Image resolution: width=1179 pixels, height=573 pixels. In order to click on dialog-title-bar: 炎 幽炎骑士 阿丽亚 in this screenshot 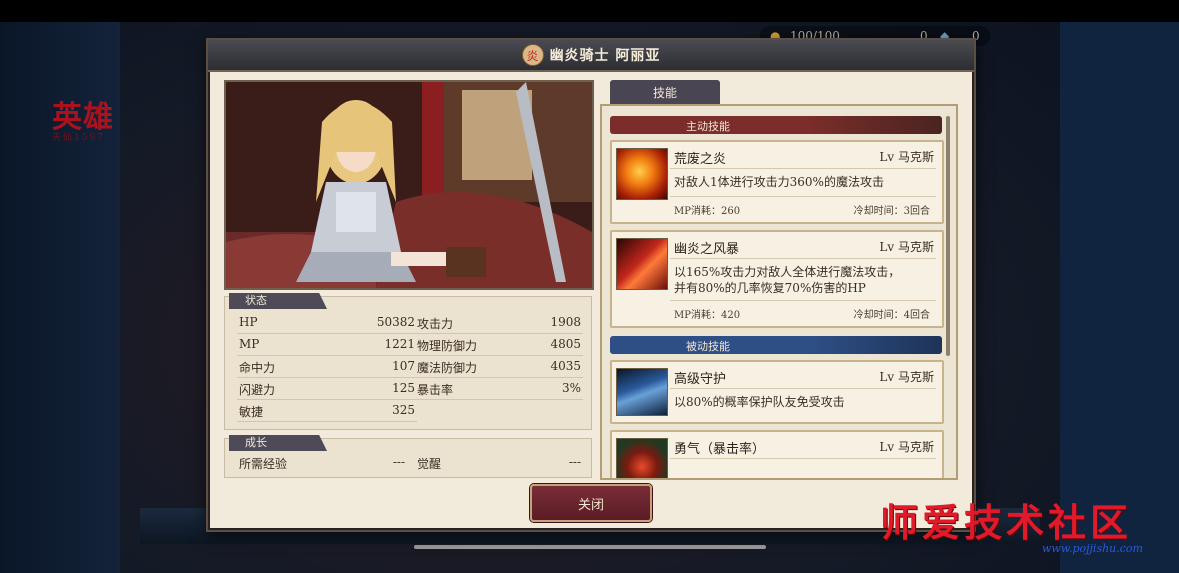, I will do `click(591, 55)`.